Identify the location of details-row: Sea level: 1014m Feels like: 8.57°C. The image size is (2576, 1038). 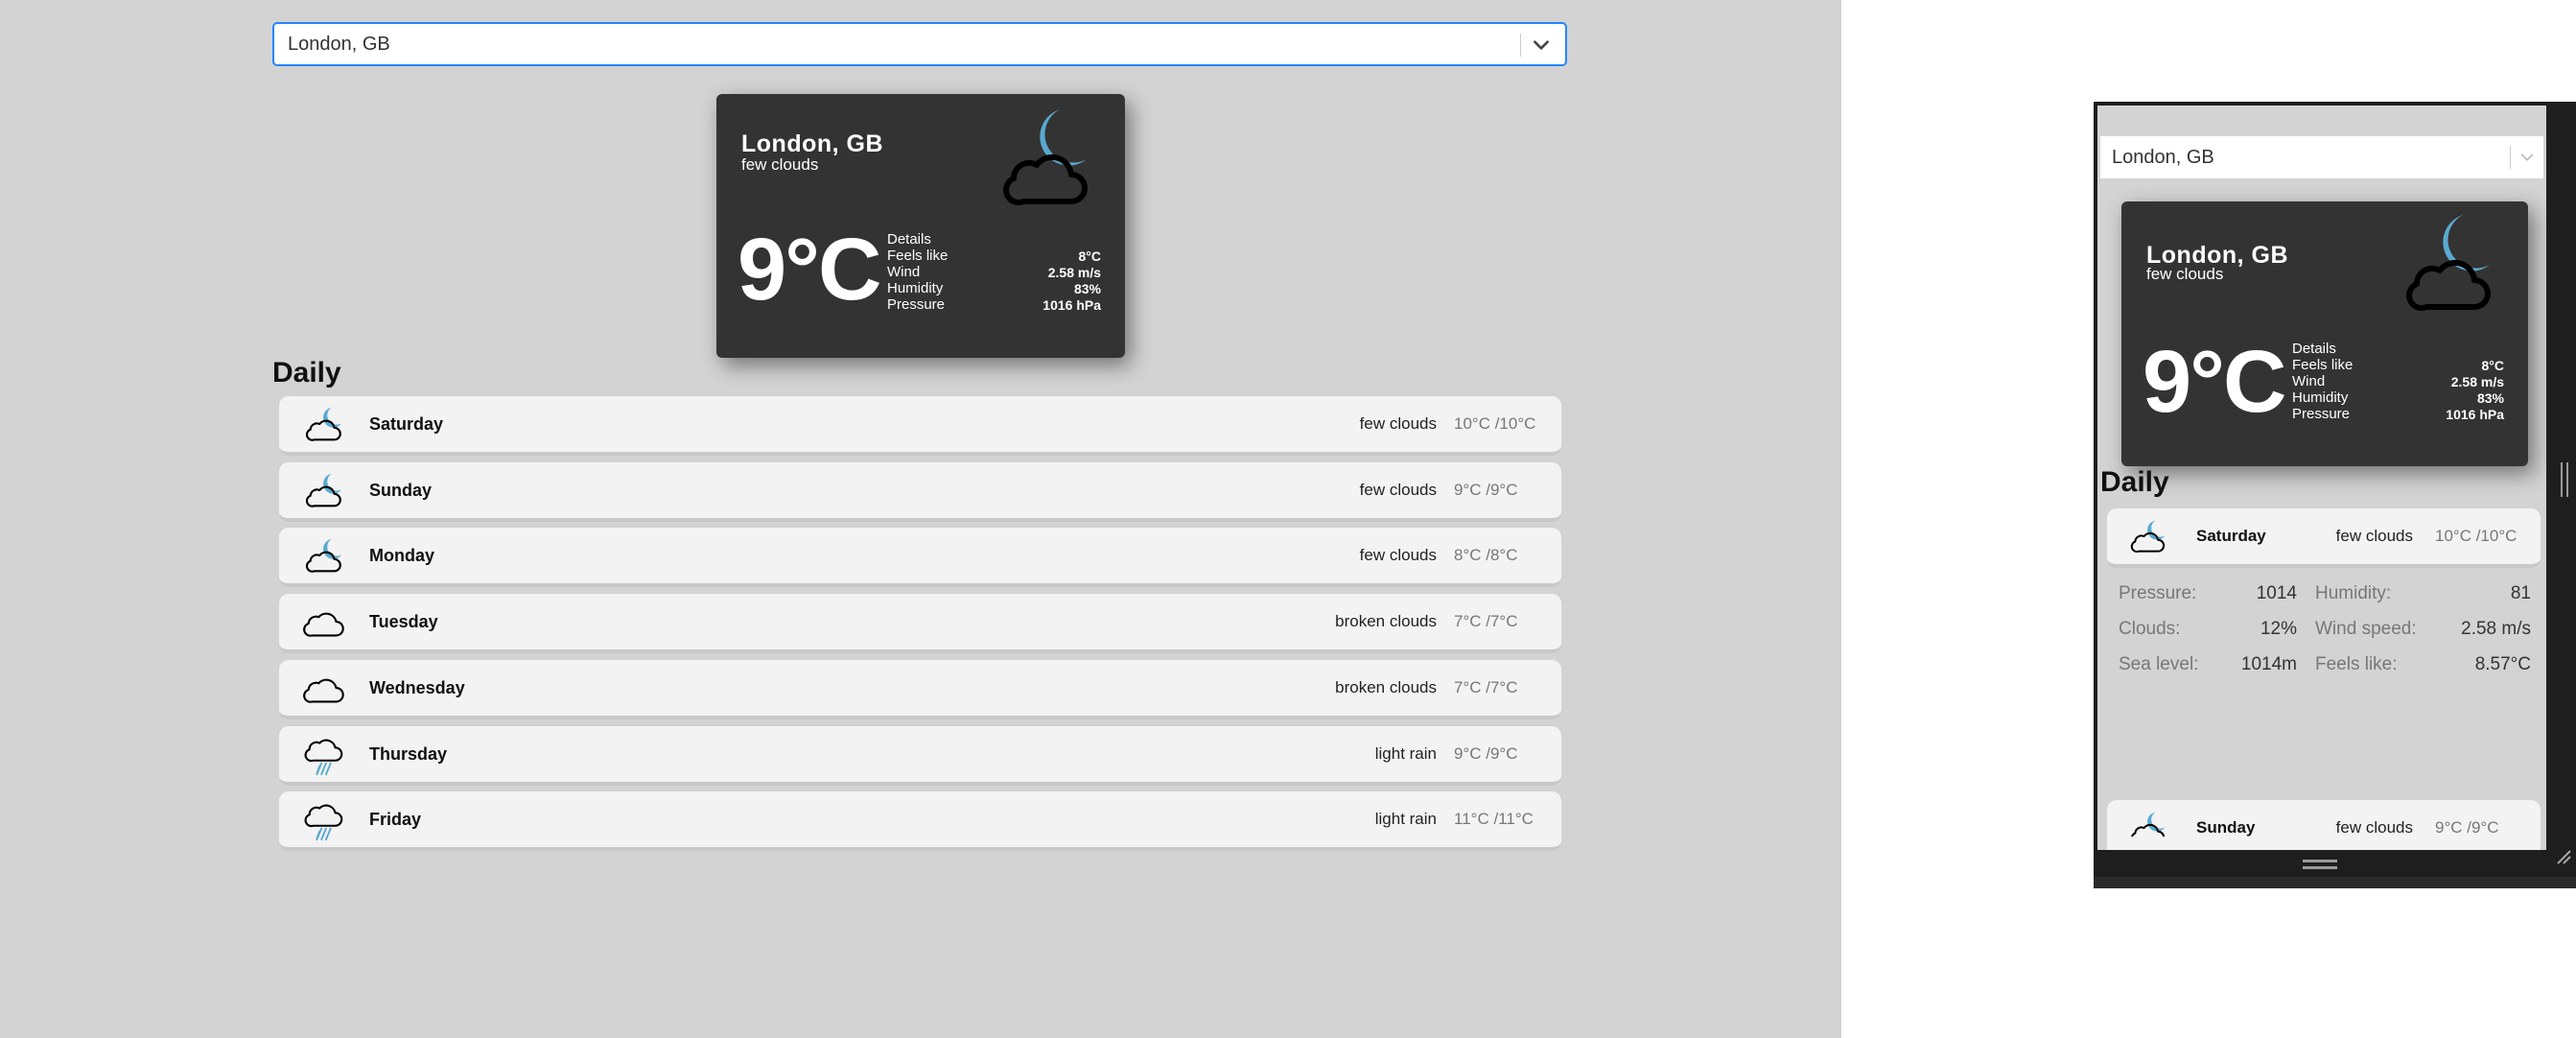
(2325, 664).